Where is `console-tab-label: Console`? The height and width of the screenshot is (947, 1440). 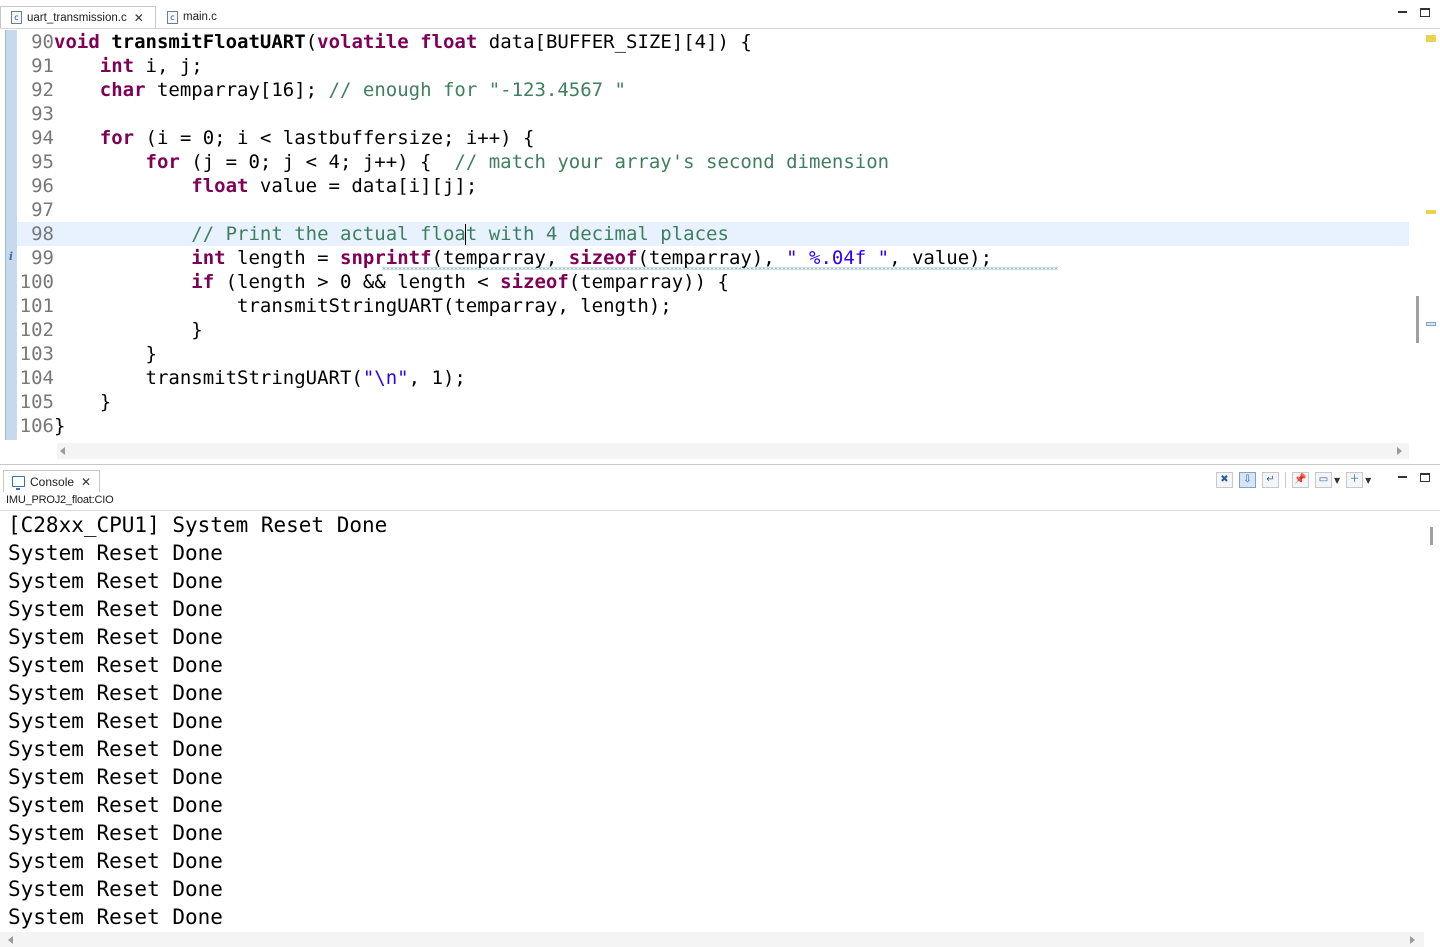 console-tab-label: Console is located at coordinates (52, 481).